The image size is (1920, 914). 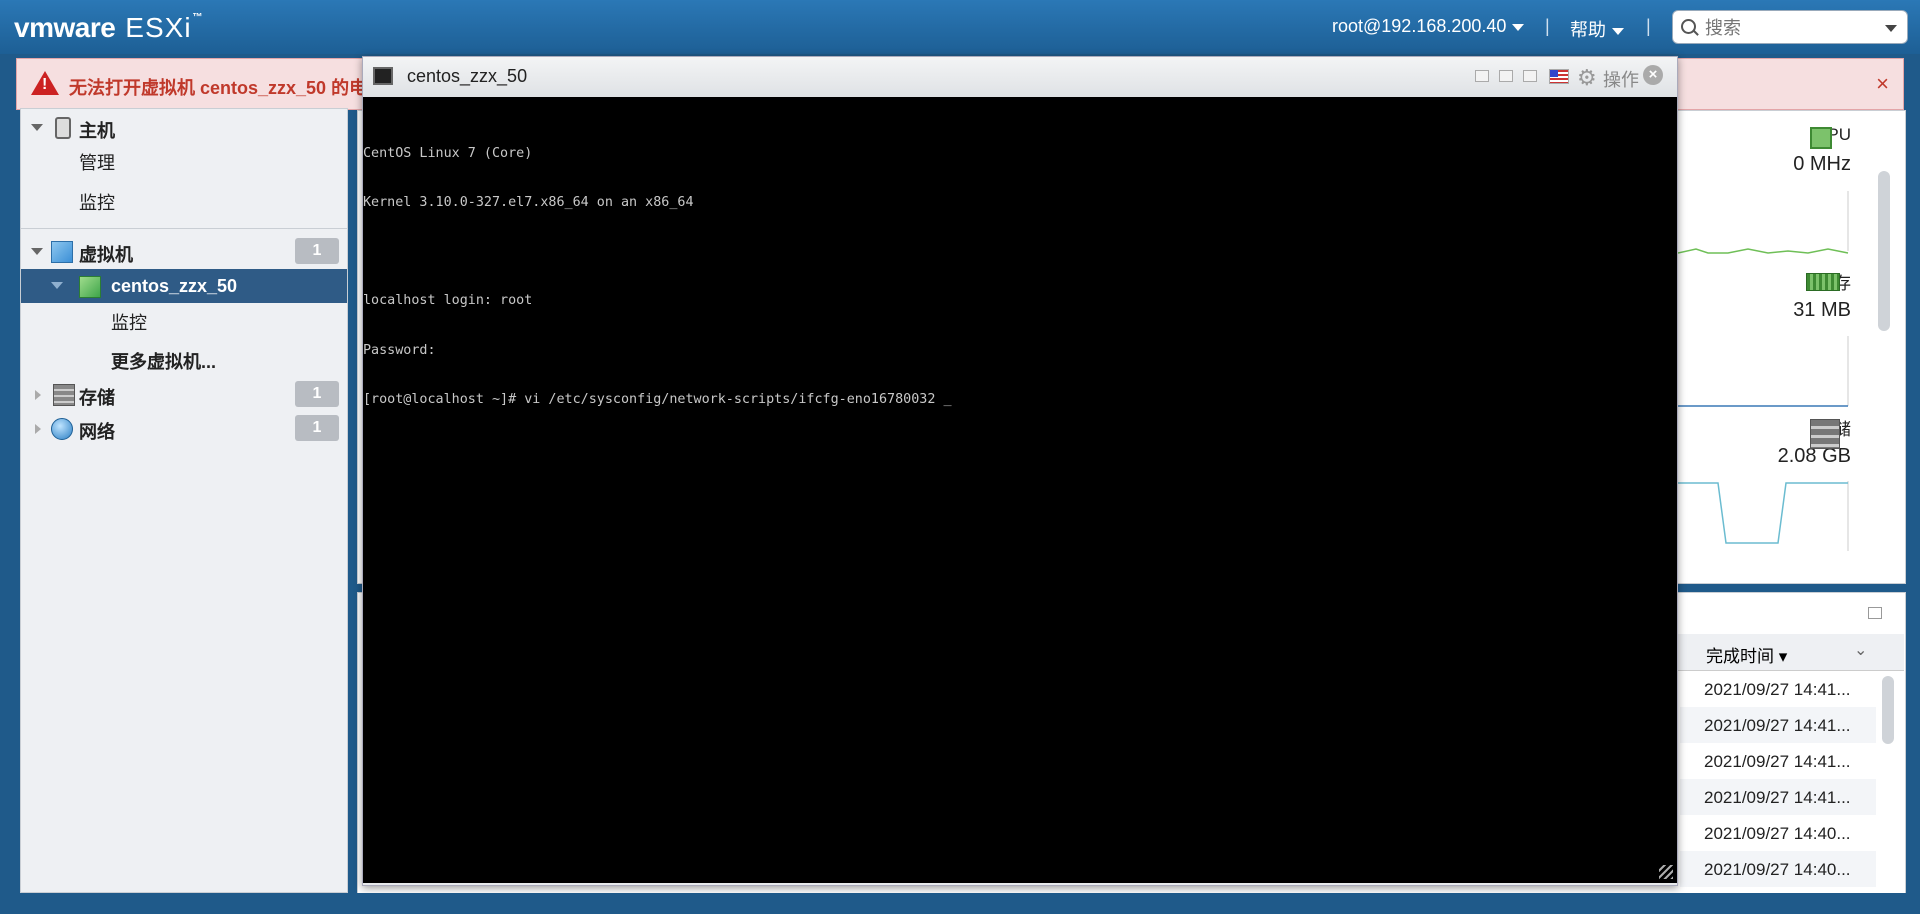 I want to click on gear-icon: ⚙, so click(x=1587, y=78).